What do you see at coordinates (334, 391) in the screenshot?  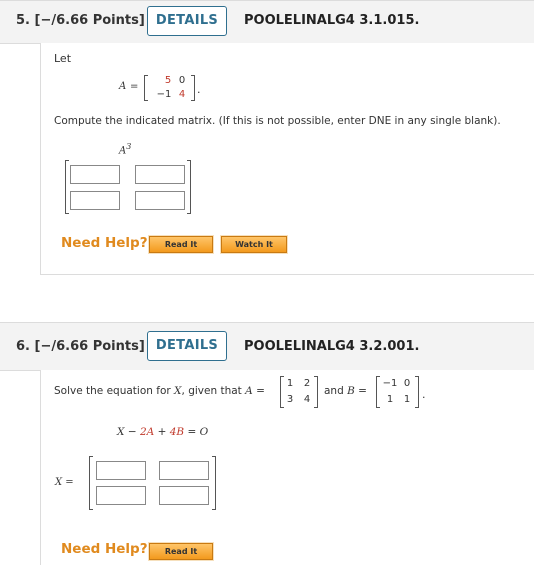 I see `and-label: and` at bounding box center [334, 391].